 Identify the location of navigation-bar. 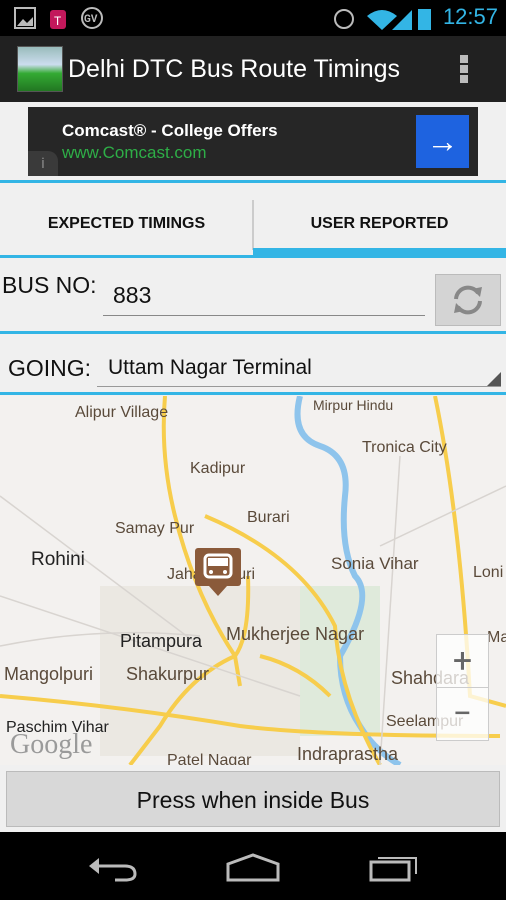
(253, 866).